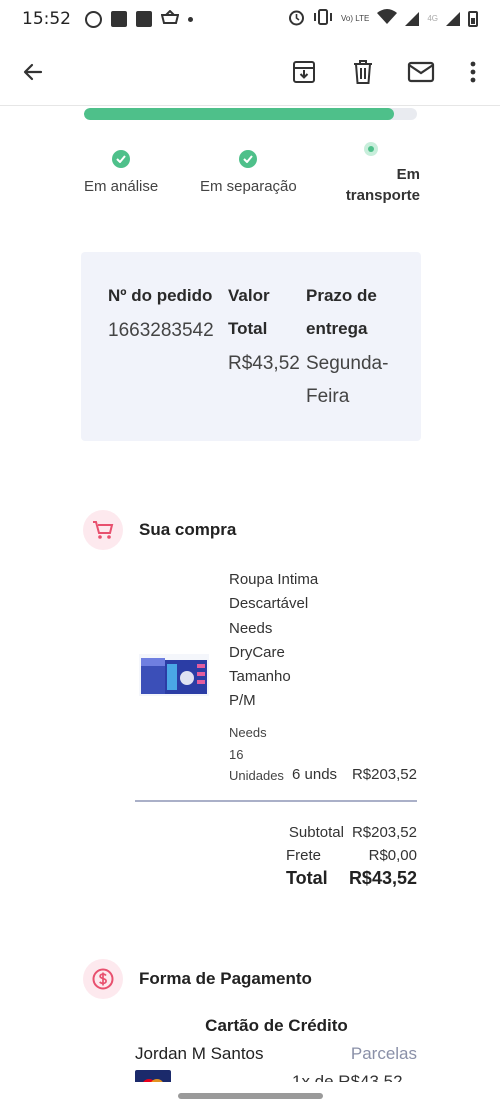 This screenshot has height=1111, width=500. I want to click on shopping-basket-icon, so click(170, 19).